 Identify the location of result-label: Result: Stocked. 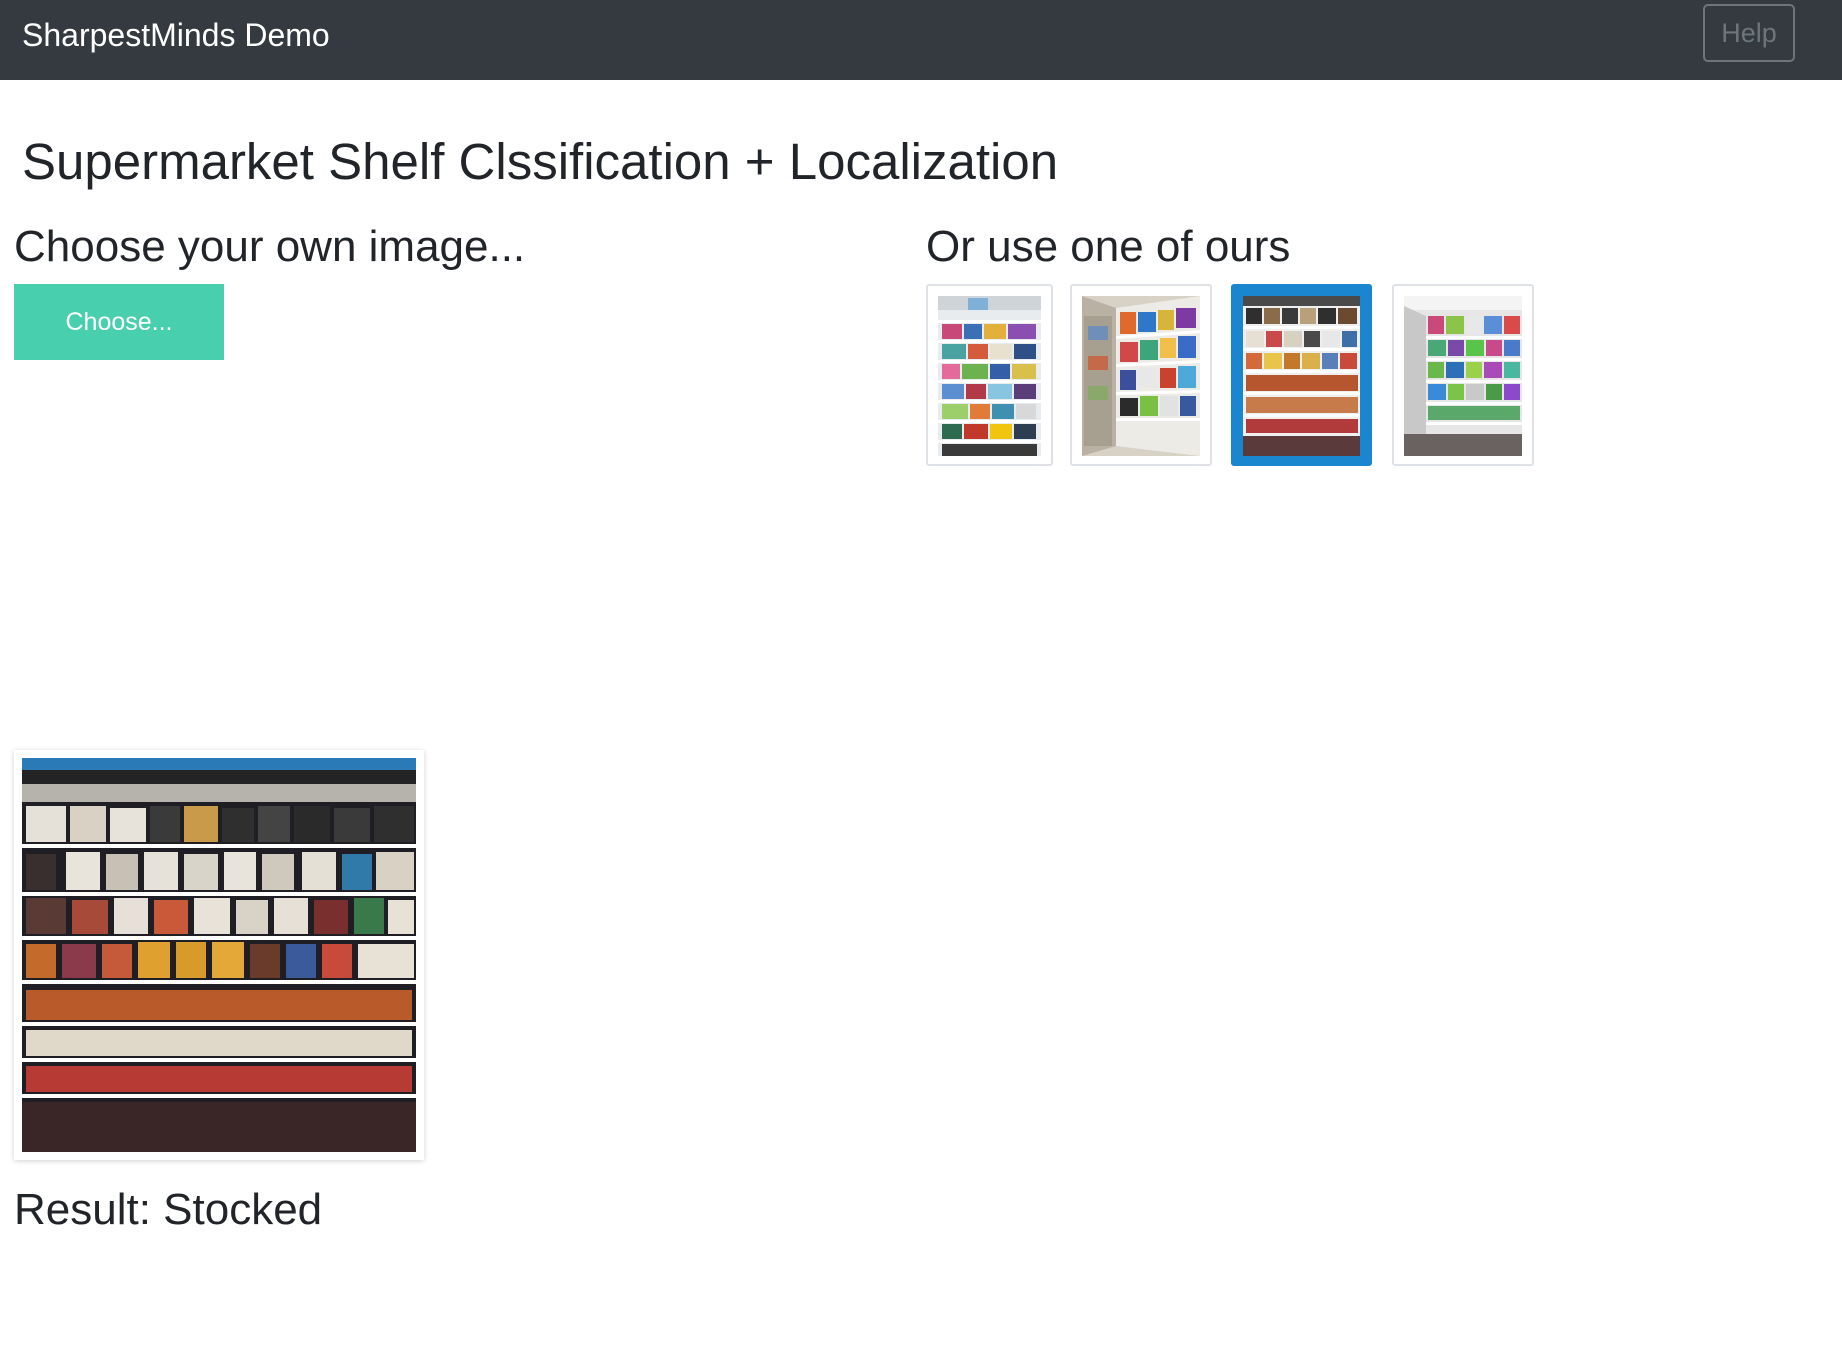
(168, 1209).